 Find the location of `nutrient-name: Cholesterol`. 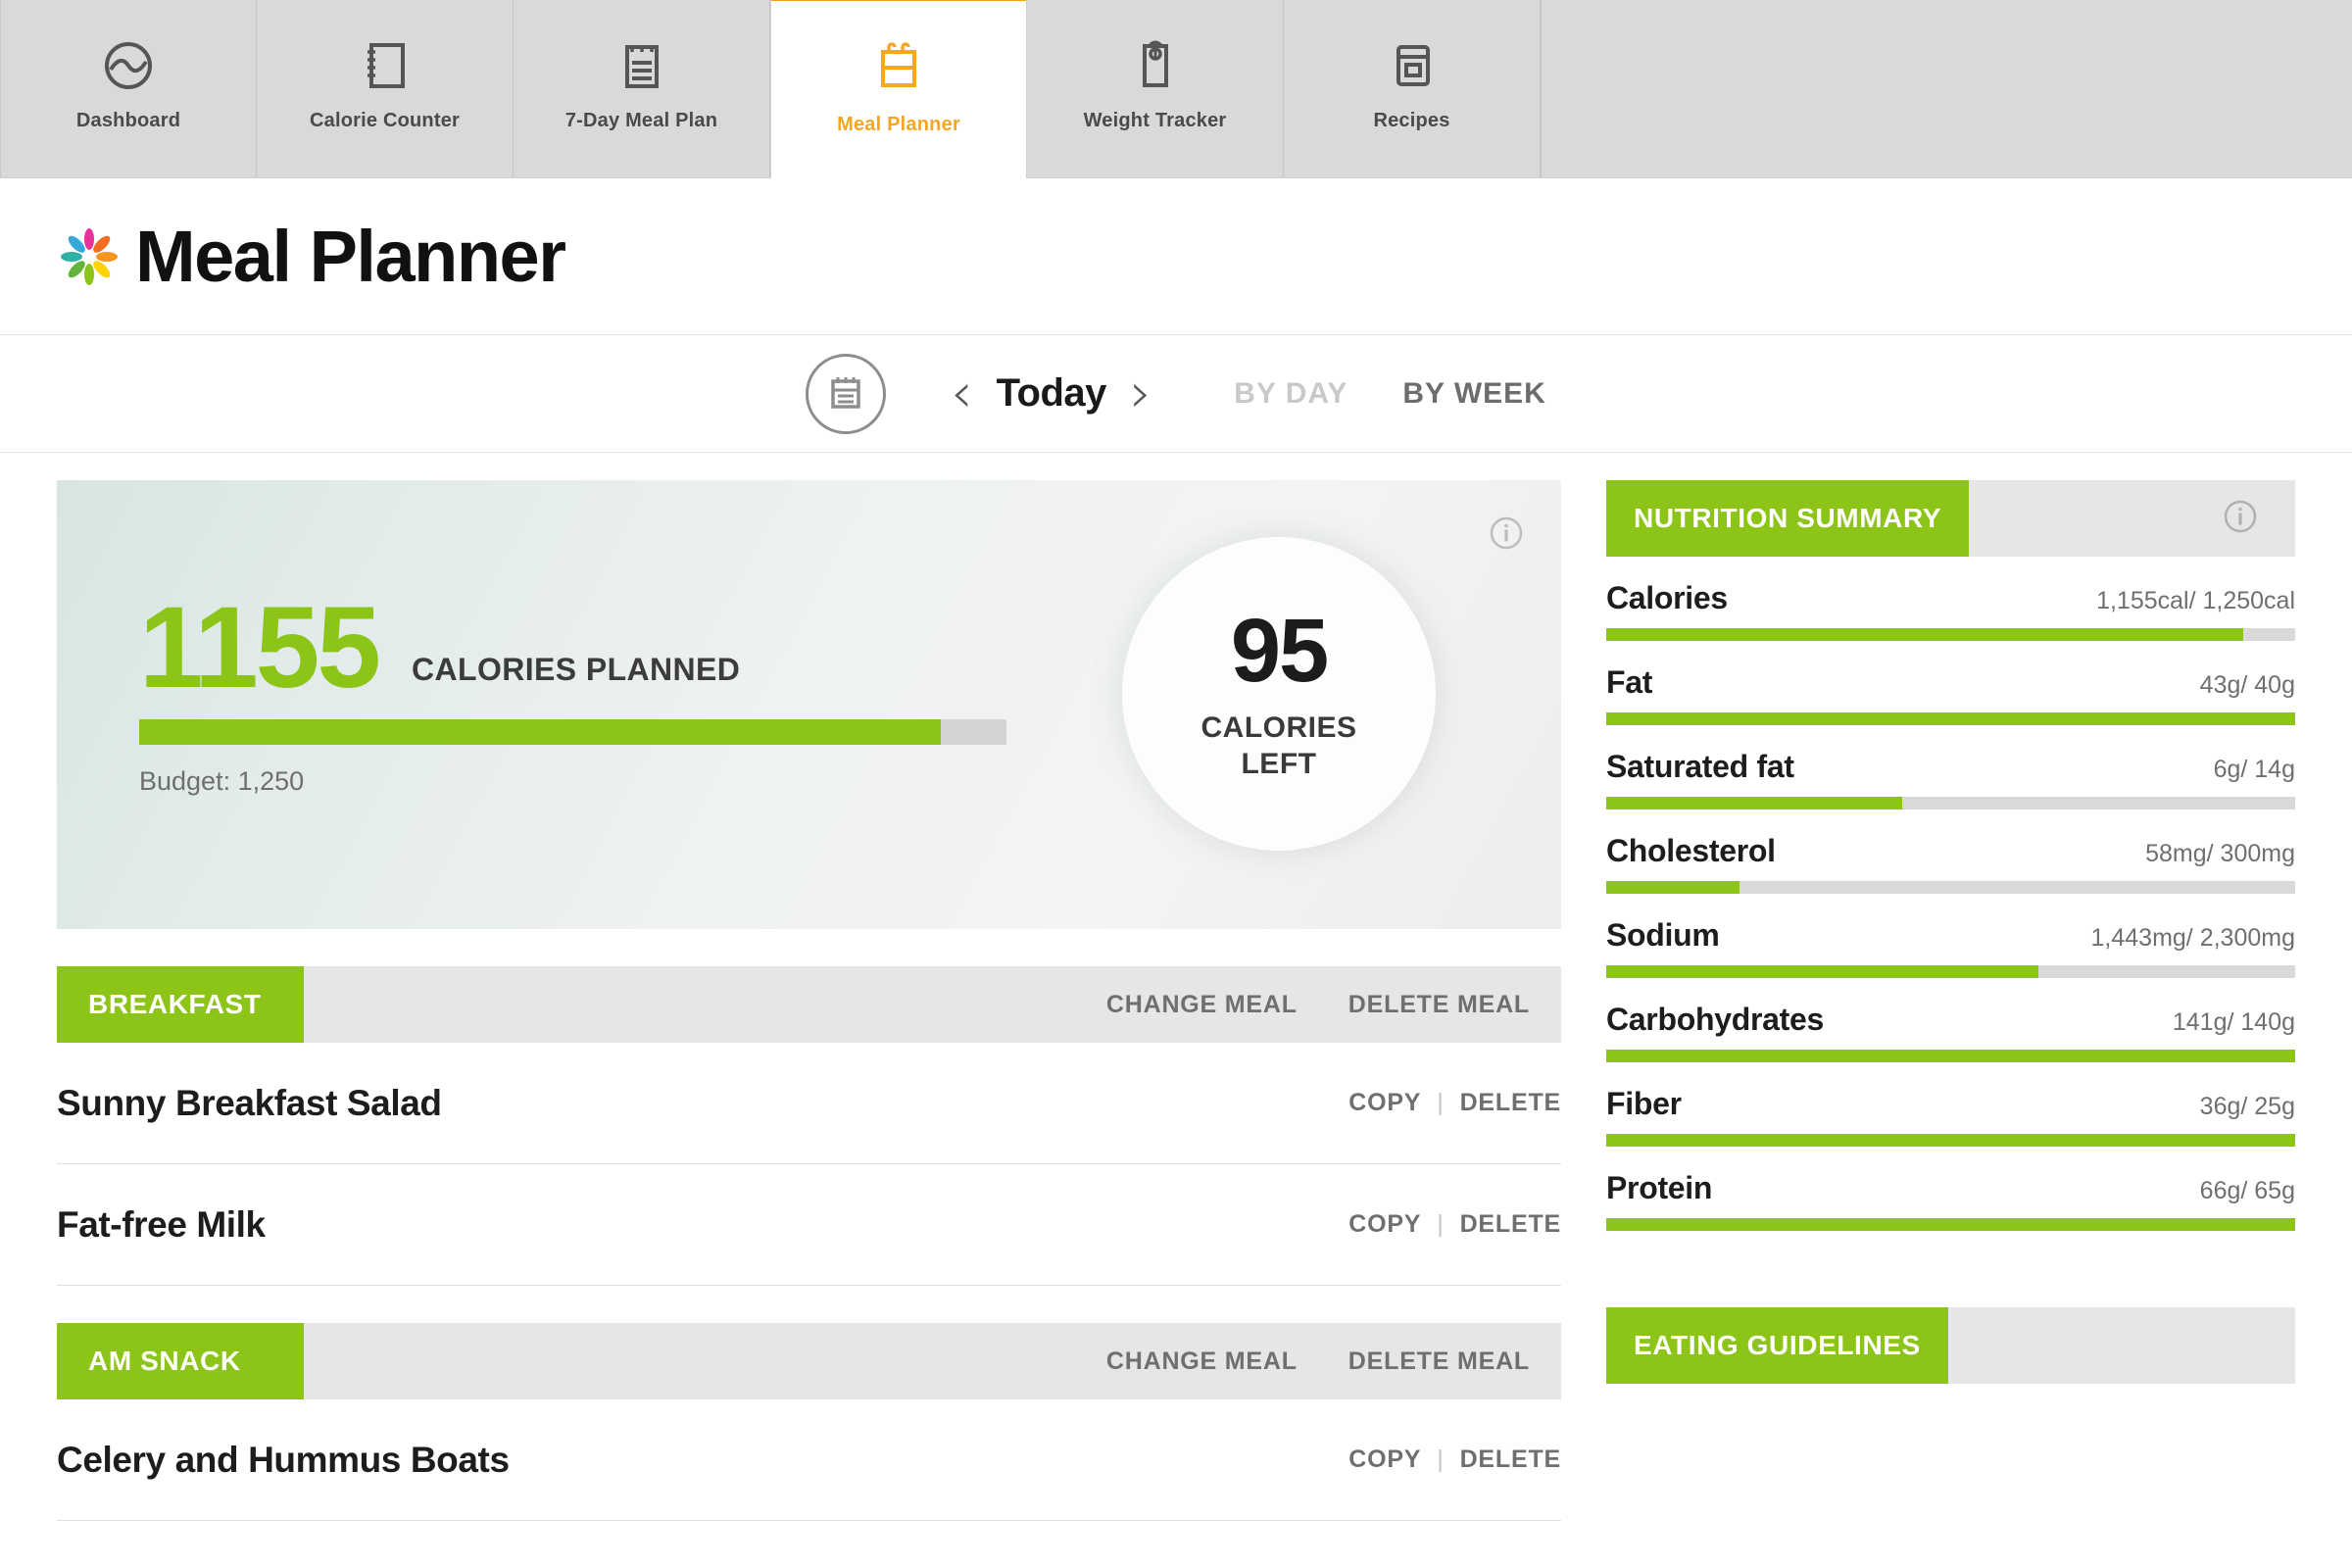

nutrient-name: Cholesterol is located at coordinates (1691, 850).